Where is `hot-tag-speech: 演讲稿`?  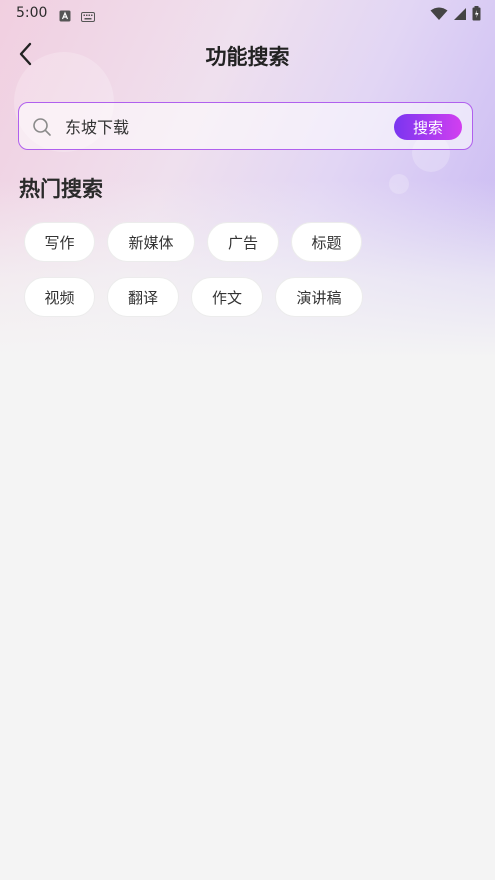 hot-tag-speech: 演讲稿 is located at coordinates (319, 297).